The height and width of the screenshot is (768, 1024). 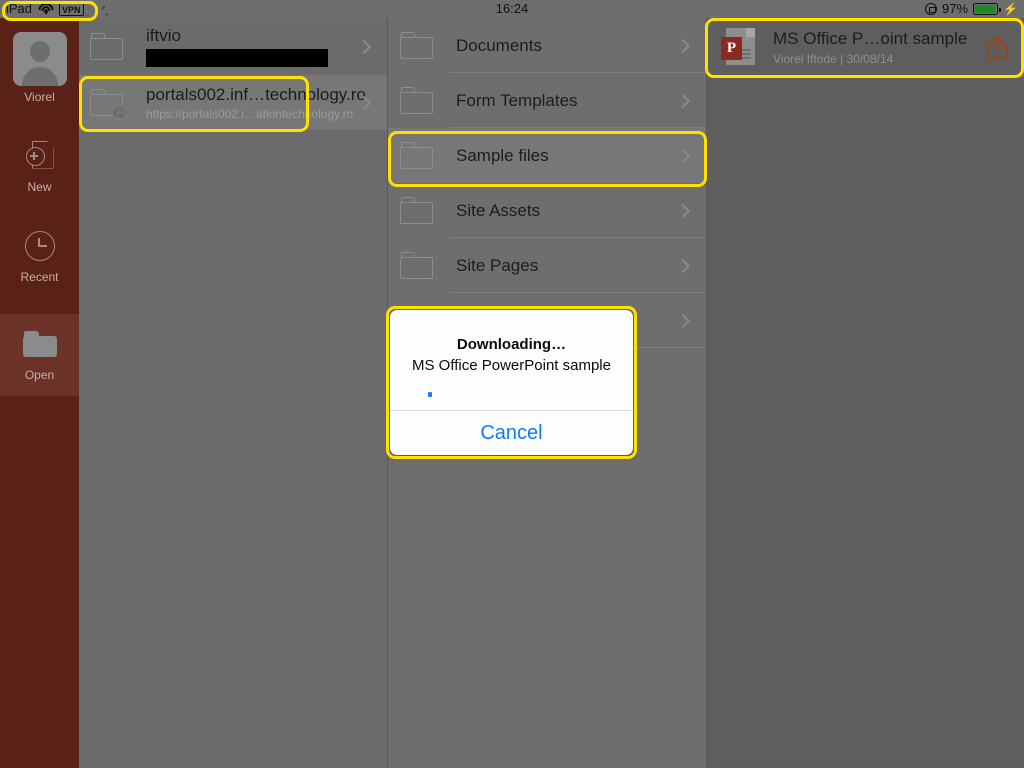 What do you see at coordinates (163, 35) in the screenshot?
I see `list-item-title: iftvio` at bounding box center [163, 35].